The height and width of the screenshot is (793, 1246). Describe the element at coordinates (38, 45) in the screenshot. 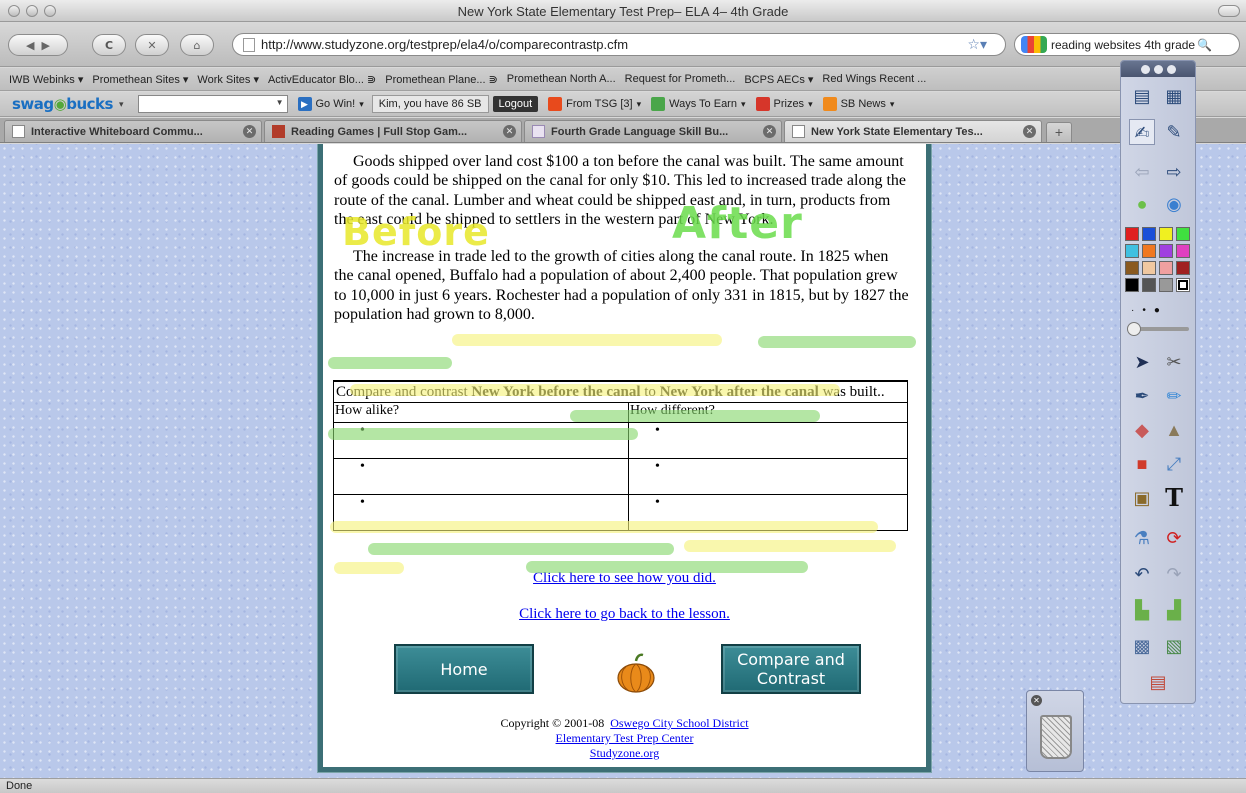

I see `back-forward-buttons: ◀ ▶` at that location.